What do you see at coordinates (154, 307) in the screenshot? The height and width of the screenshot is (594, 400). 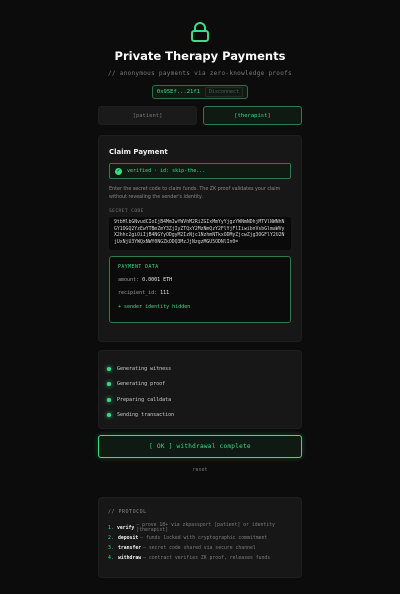 I see `sender-hidden-note: + sender identity hidden` at bounding box center [154, 307].